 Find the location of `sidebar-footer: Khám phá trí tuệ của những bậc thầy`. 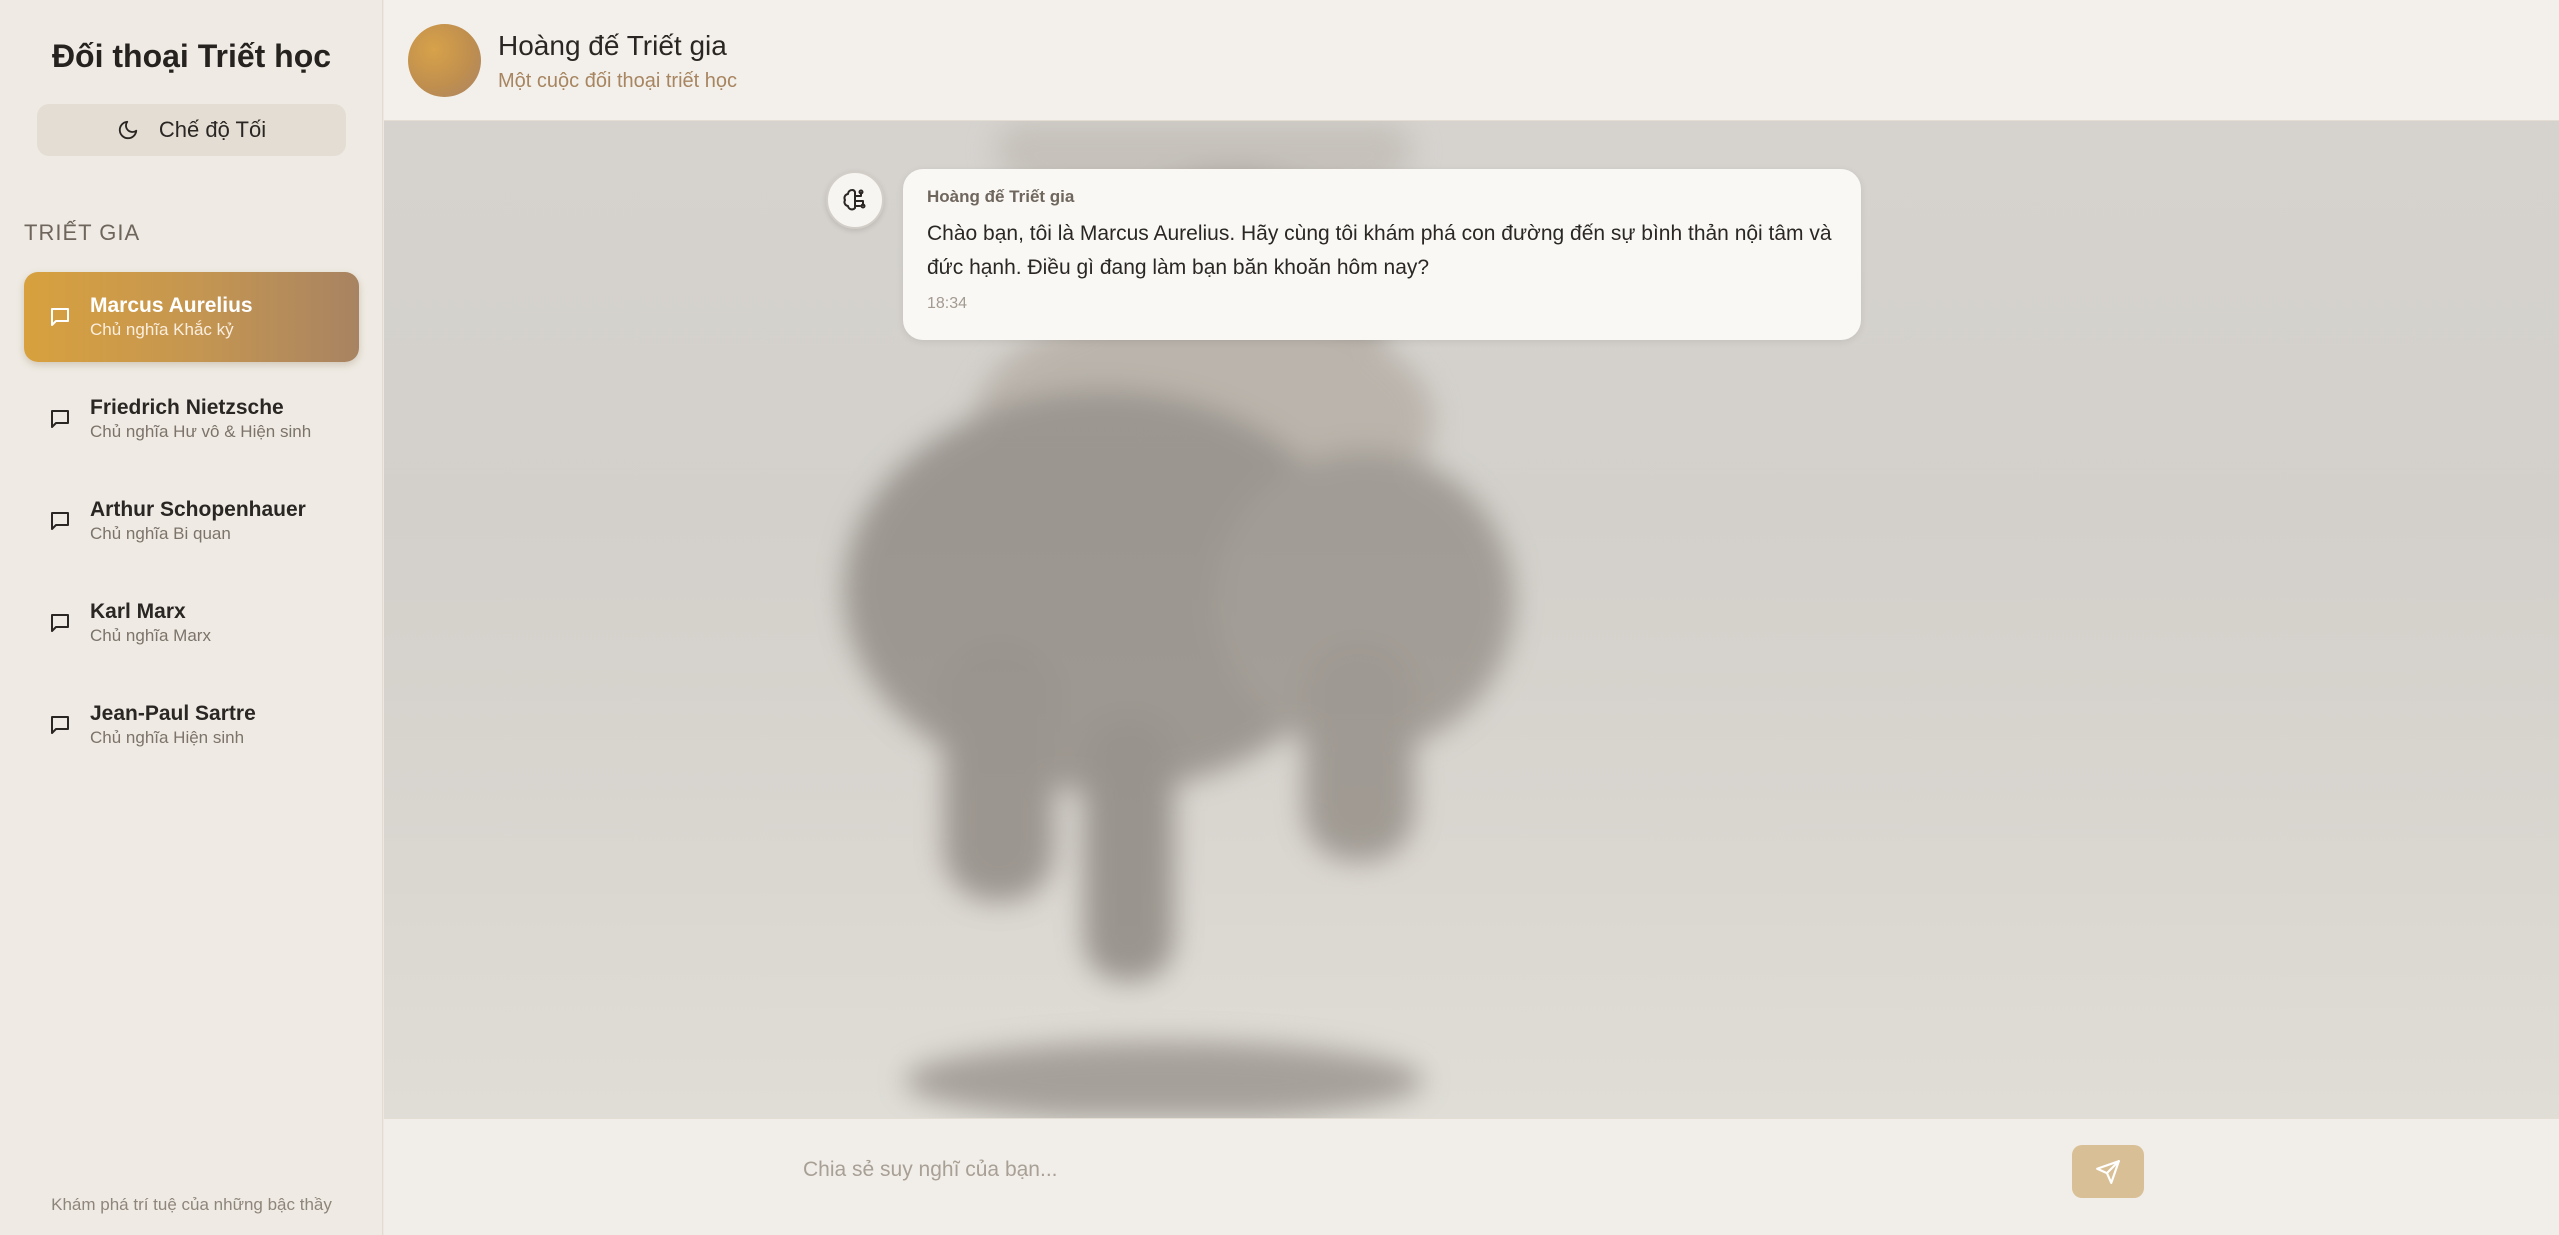

sidebar-footer: Khám phá trí tuệ của những bậc thầy is located at coordinates (191, 1204).